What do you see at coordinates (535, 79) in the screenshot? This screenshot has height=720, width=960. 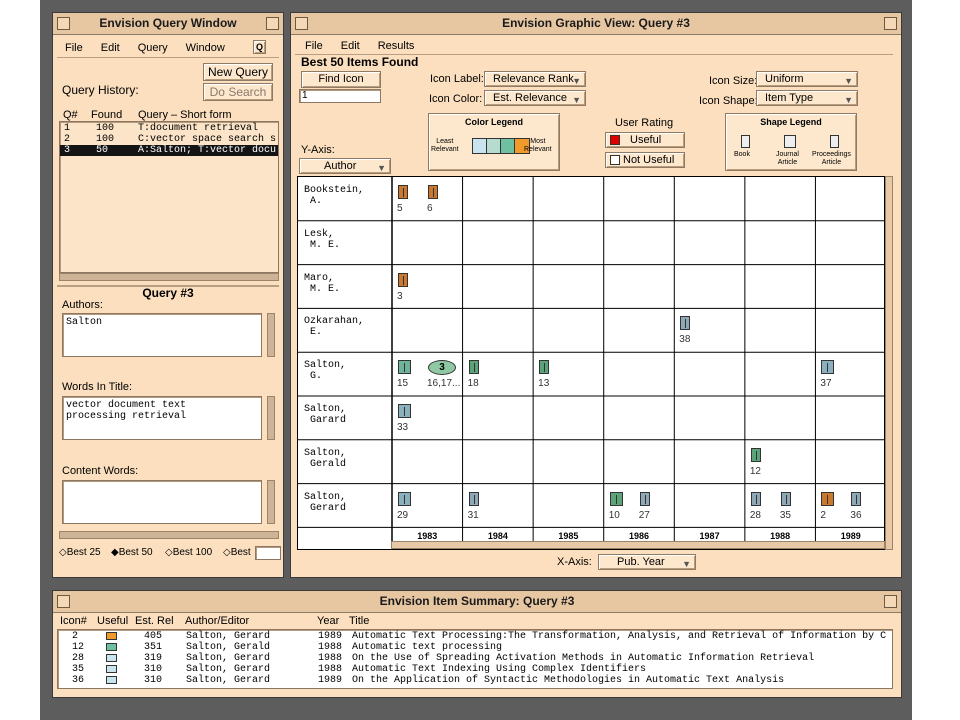 I see `icon-label-dropdown: Relevance Rank ▼` at bounding box center [535, 79].